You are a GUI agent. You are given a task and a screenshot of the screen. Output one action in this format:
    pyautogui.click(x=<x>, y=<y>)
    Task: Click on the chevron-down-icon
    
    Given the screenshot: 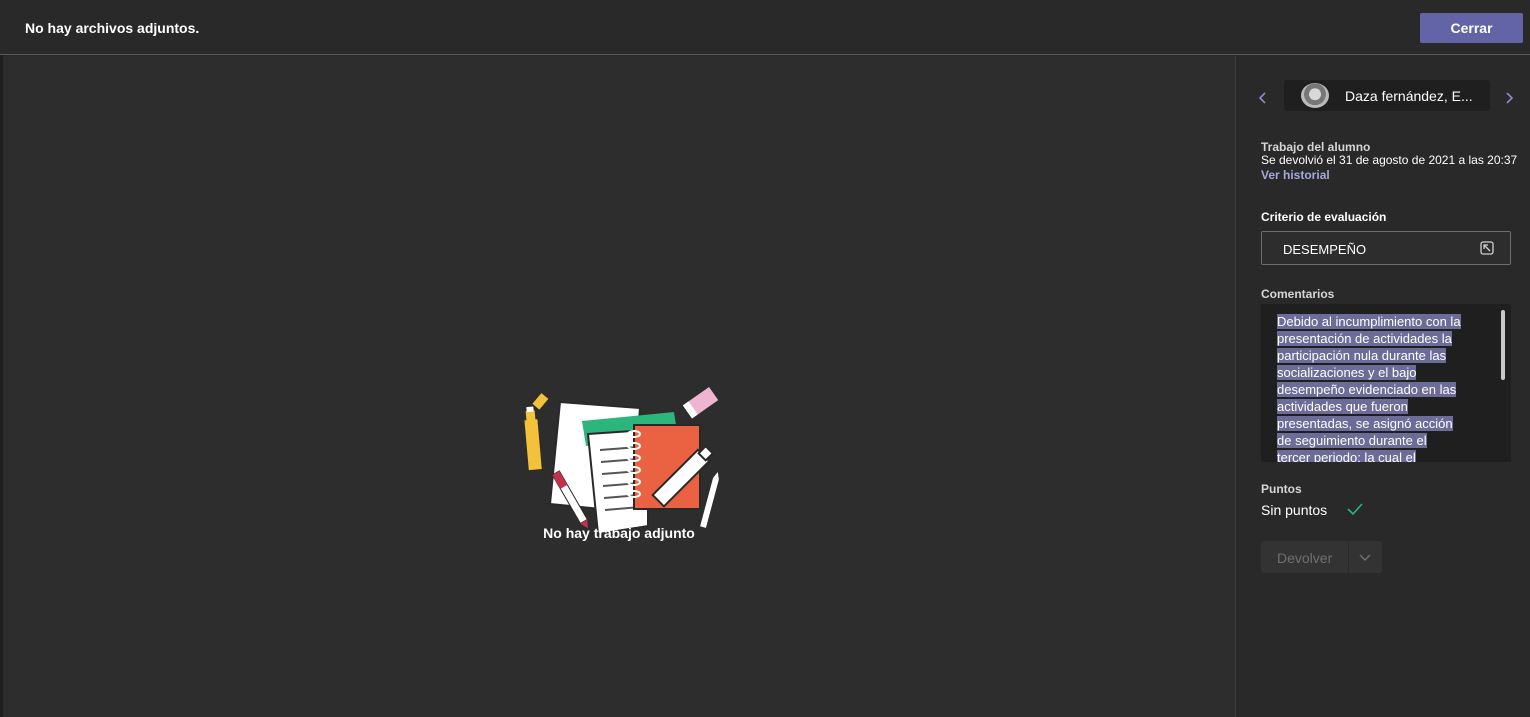 What is the action you would take?
    pyautogui.click(x=1365, y=557)
    